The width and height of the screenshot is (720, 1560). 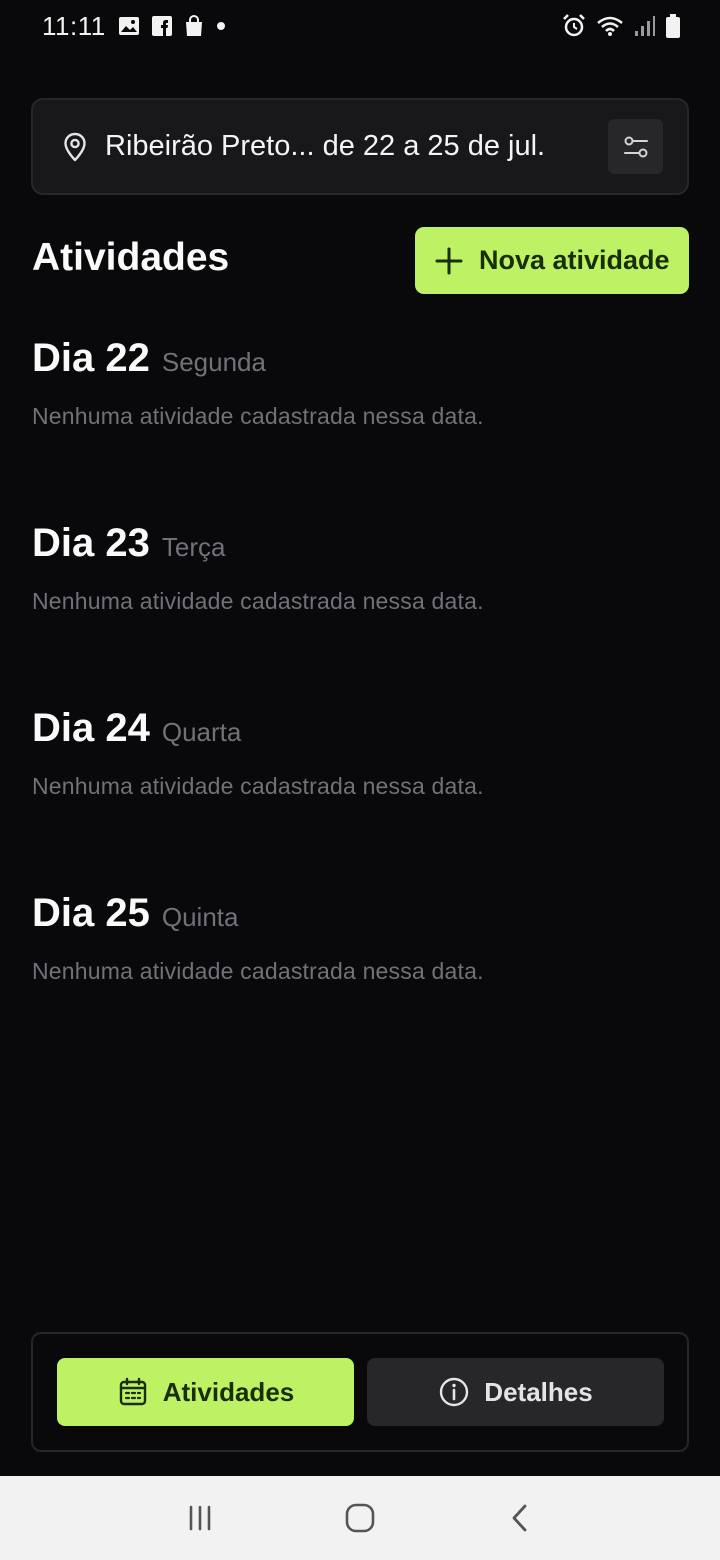 I want to click on new-activity-label: Nova atividade, so click(x=574, y=260).